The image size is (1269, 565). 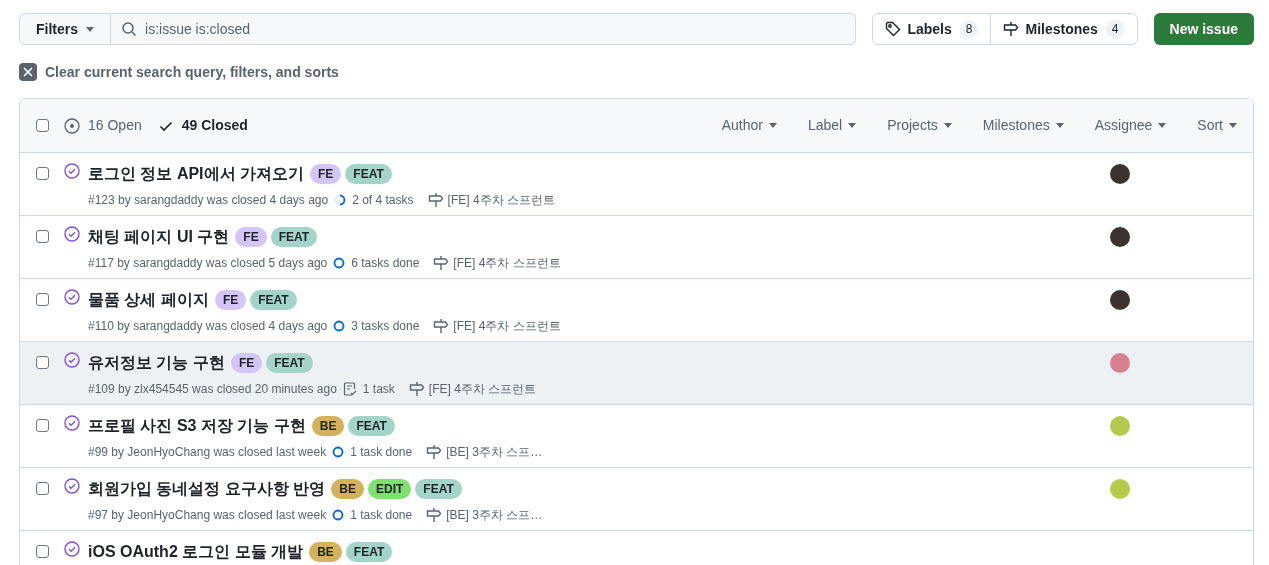 What do you see at coordinates (192, 72) in the screenshot?
I see `clear-filters-link: Clear current search query, filters, and sorts` at bounding box center [192, 72].